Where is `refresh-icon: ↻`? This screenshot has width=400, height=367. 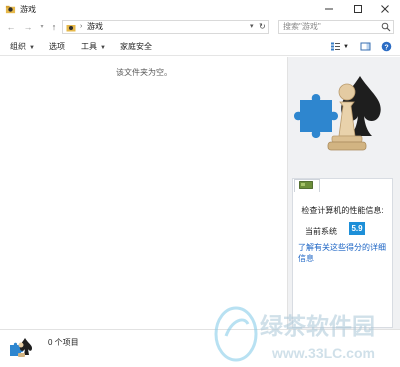
refresh-icon: ↻ is located at coordinates (262, 27).